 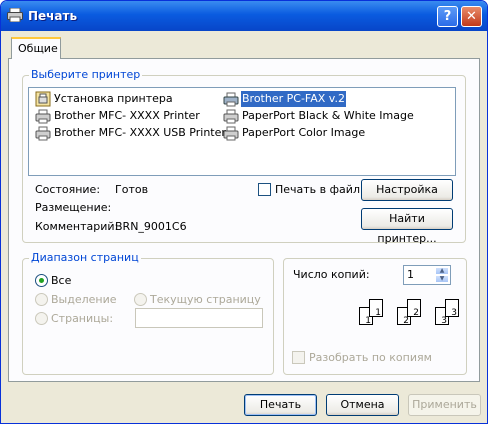 What do you see at coordinates (151, 226) in the screenshot?
I see `comment-value: BRN_9001C6` at bounding box center [151, 226].